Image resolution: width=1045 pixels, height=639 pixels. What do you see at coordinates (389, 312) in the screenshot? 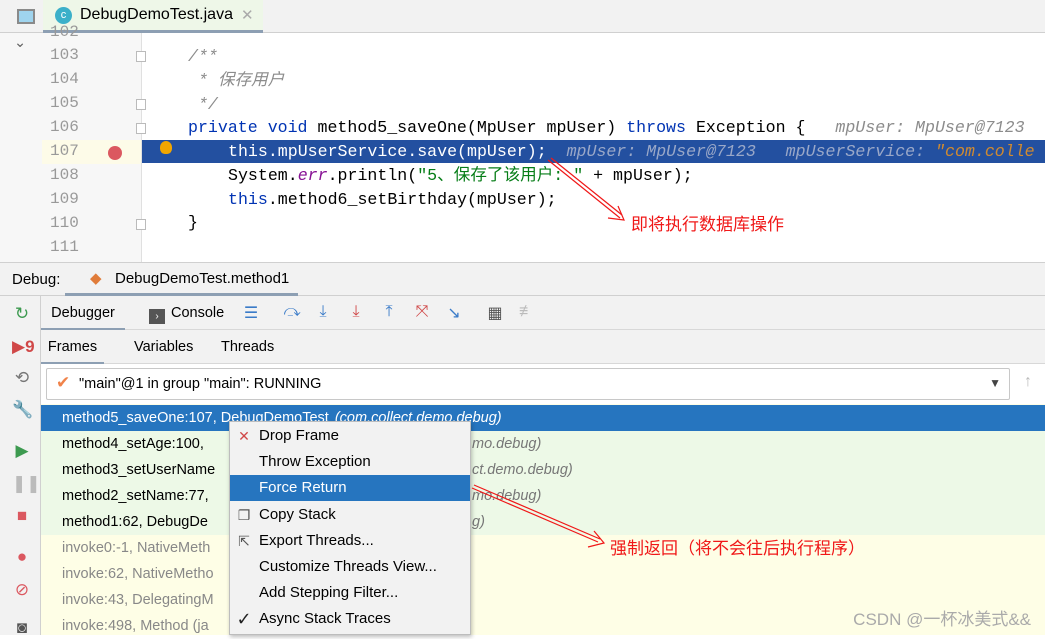
I see `step-out-icon: ⤒` at bounding box center [389, 312].